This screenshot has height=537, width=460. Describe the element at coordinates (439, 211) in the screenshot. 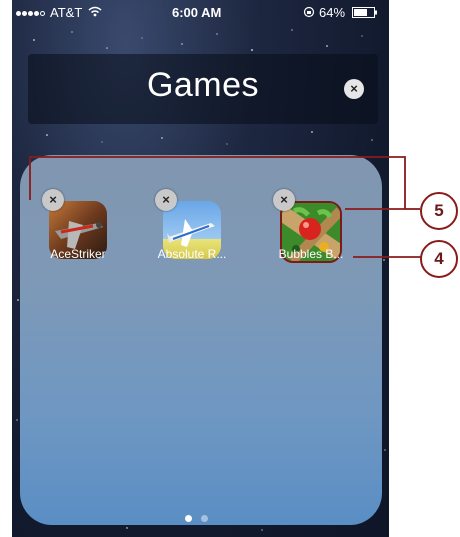

I see `callout-5: 5` at that location.